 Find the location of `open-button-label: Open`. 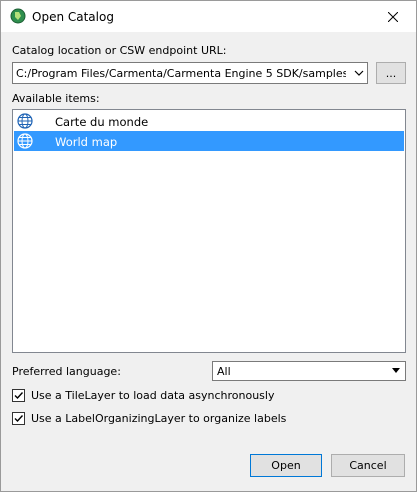

open-button-label: Open is located at coordinates (286, 465).